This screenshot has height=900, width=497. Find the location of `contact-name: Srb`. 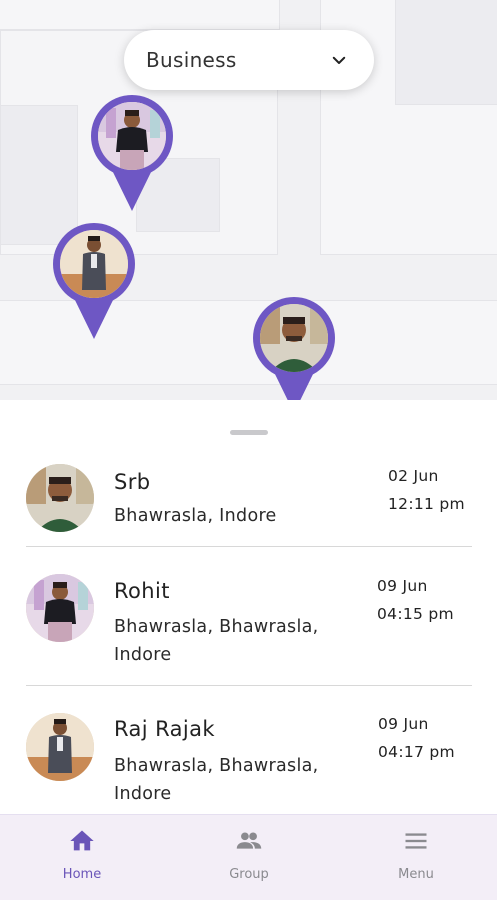

contact-name: Srb is located at coordinates (132, 482).